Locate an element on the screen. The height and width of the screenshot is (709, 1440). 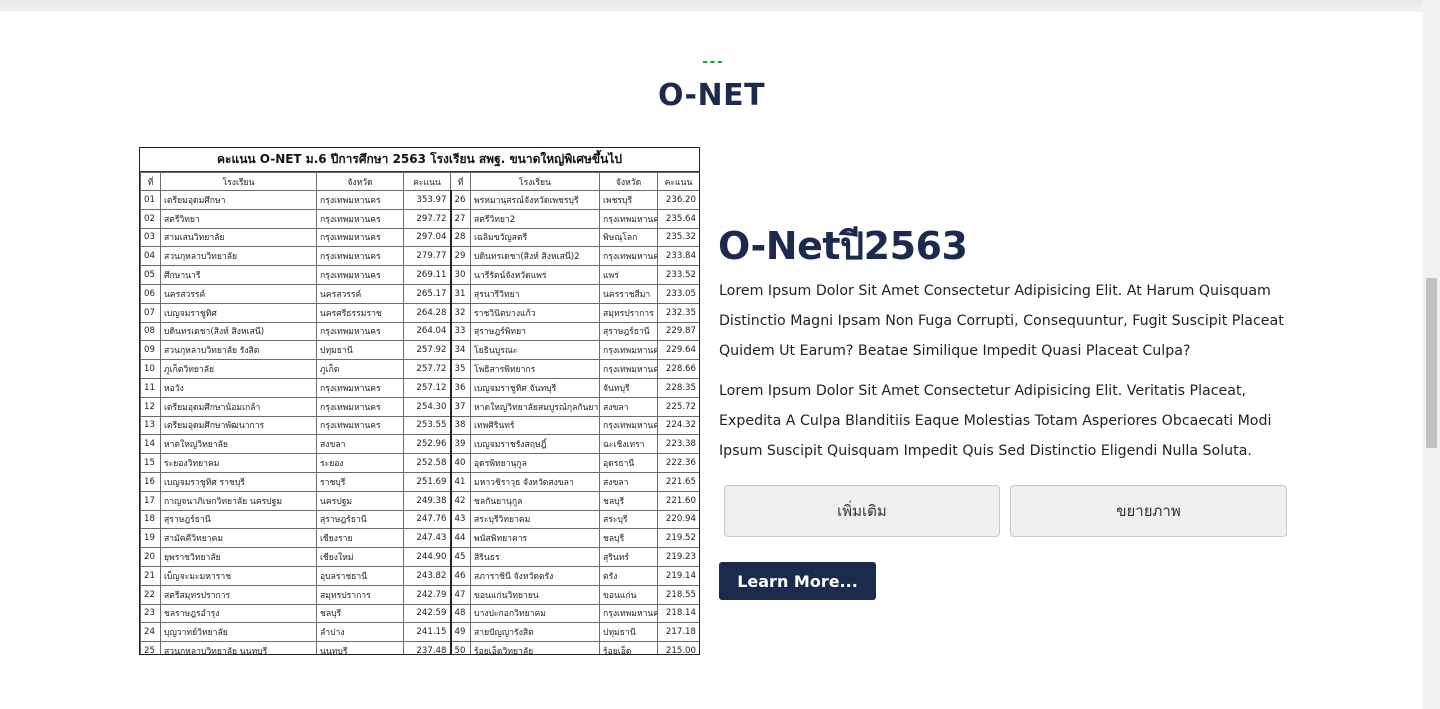
score-cell: 242.59 is located at coordinates (427, 613).